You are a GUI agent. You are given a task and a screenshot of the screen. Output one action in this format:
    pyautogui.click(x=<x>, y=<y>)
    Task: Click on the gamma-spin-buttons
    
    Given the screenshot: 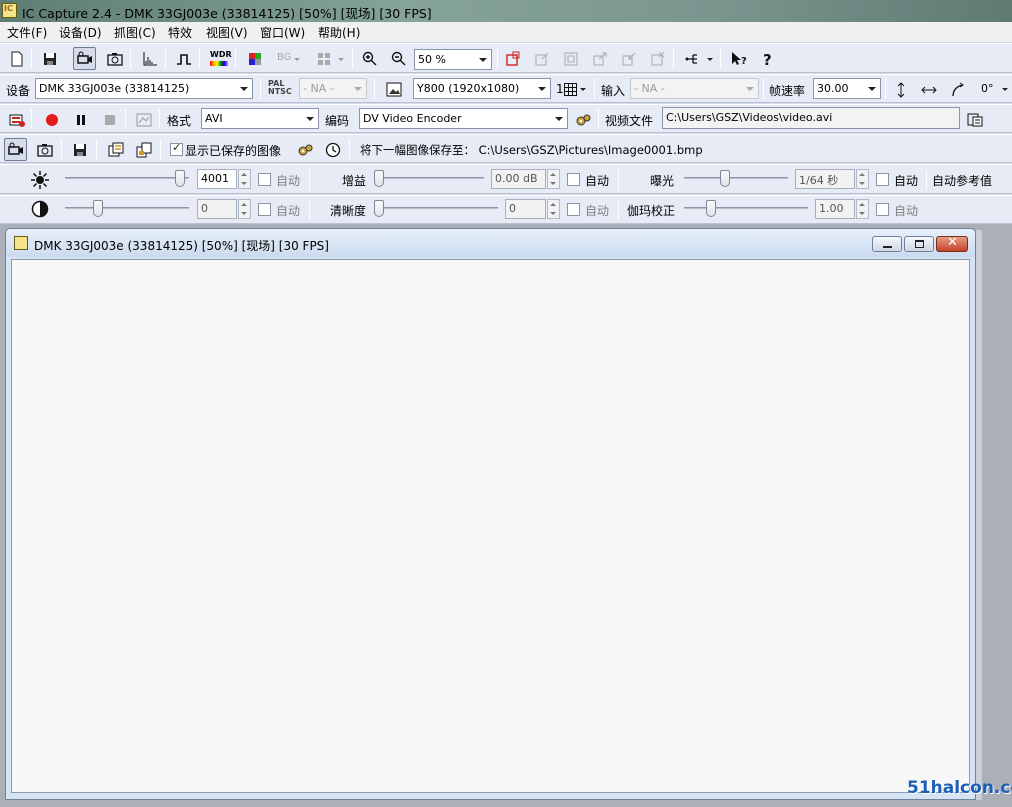 What is the action you would take?
    pyautogui.click(x=862, y=209)
    